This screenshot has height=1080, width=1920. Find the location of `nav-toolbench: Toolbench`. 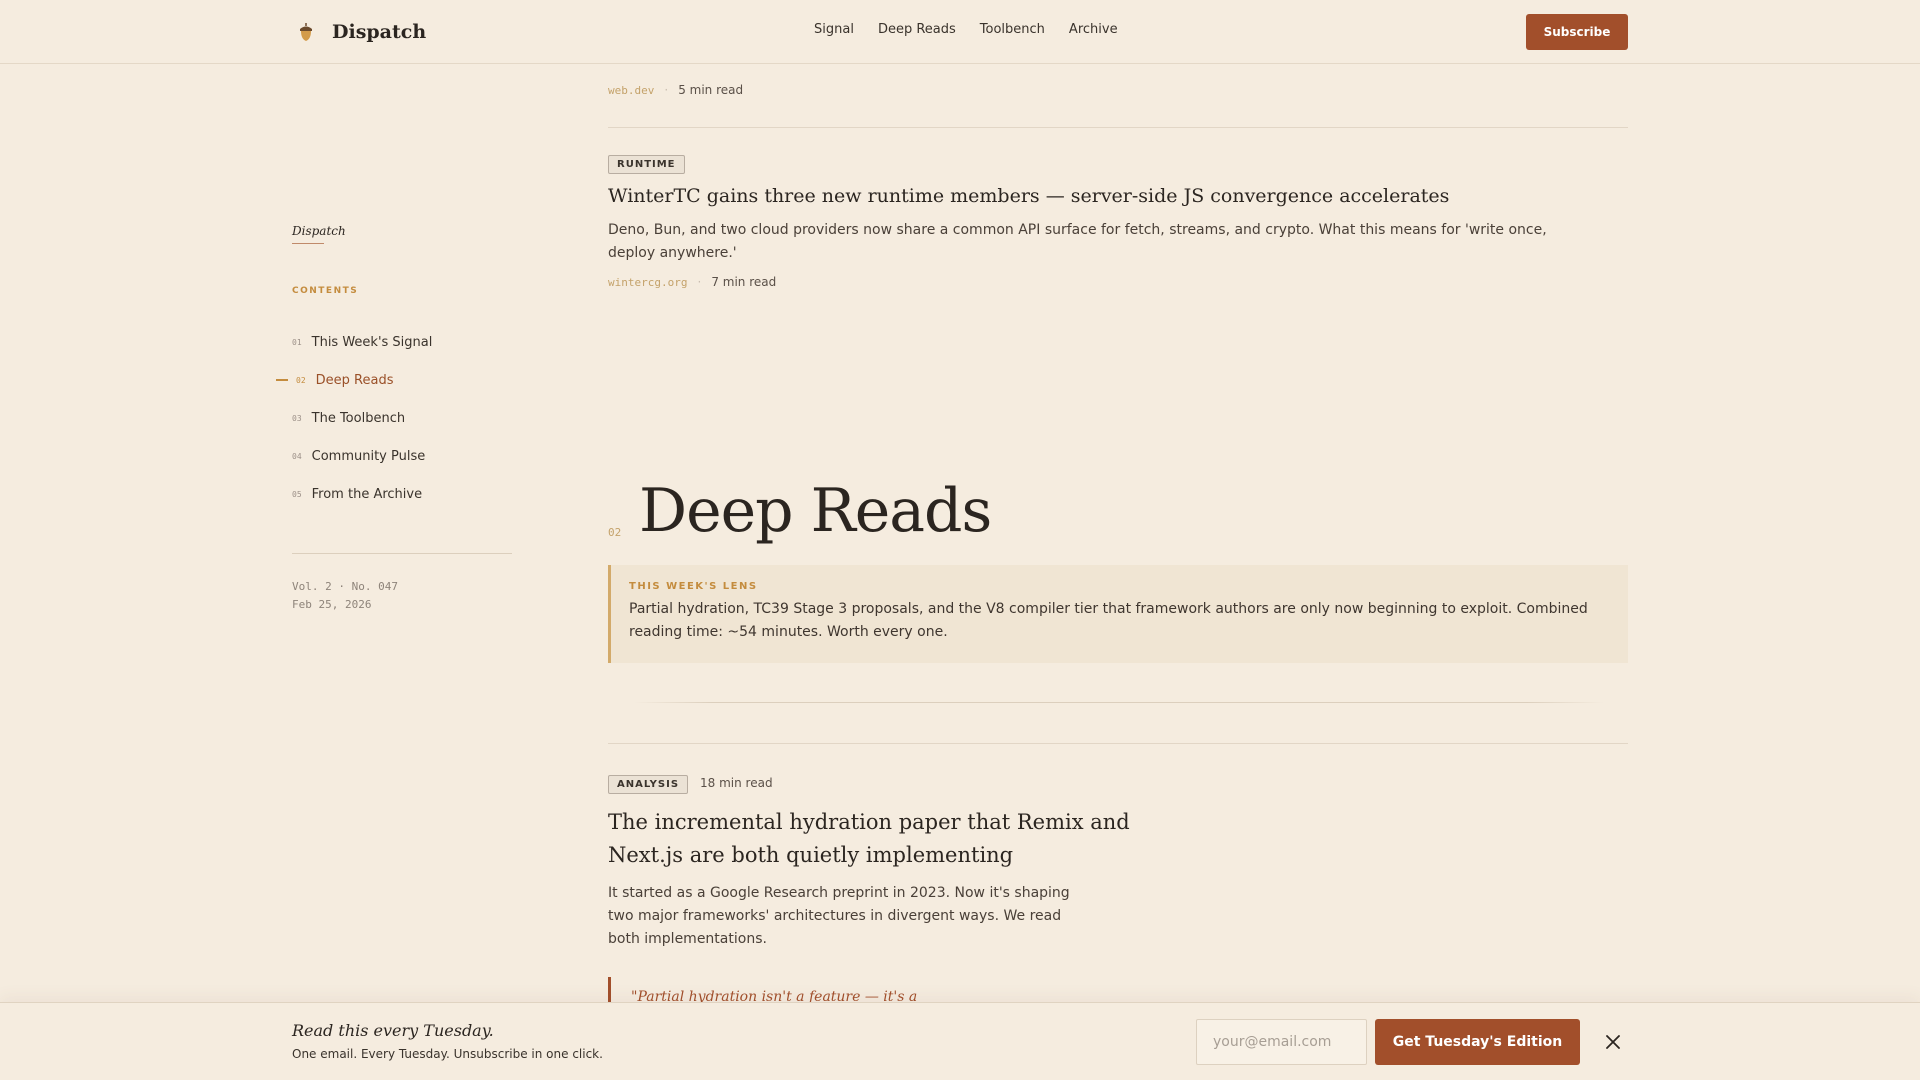

nav-toolbench: Toolbench is located at coordinates (1012, 29).